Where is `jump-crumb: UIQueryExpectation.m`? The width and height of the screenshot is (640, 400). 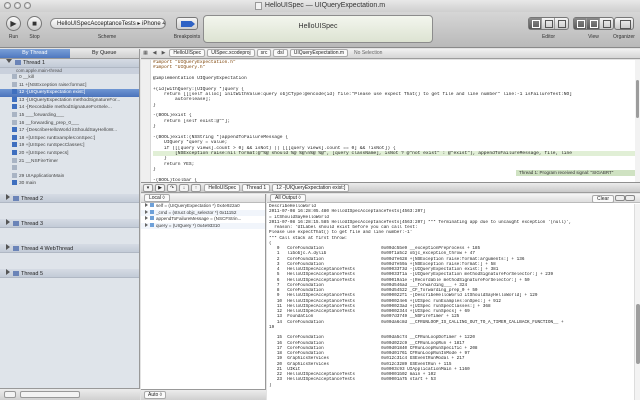 jump-crumb: UIQueryExpectation.m is located at coordinates (319, 53).